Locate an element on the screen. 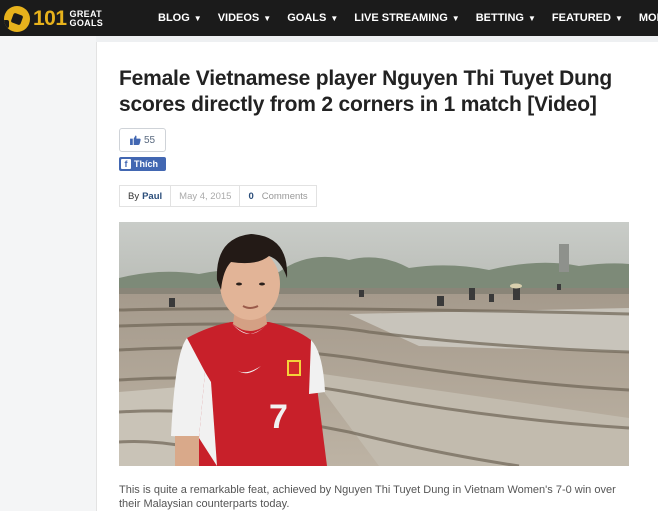 The image size is (658, 511). nav-videos: VIDEOS ▼ is located at coordinates (245, 18).